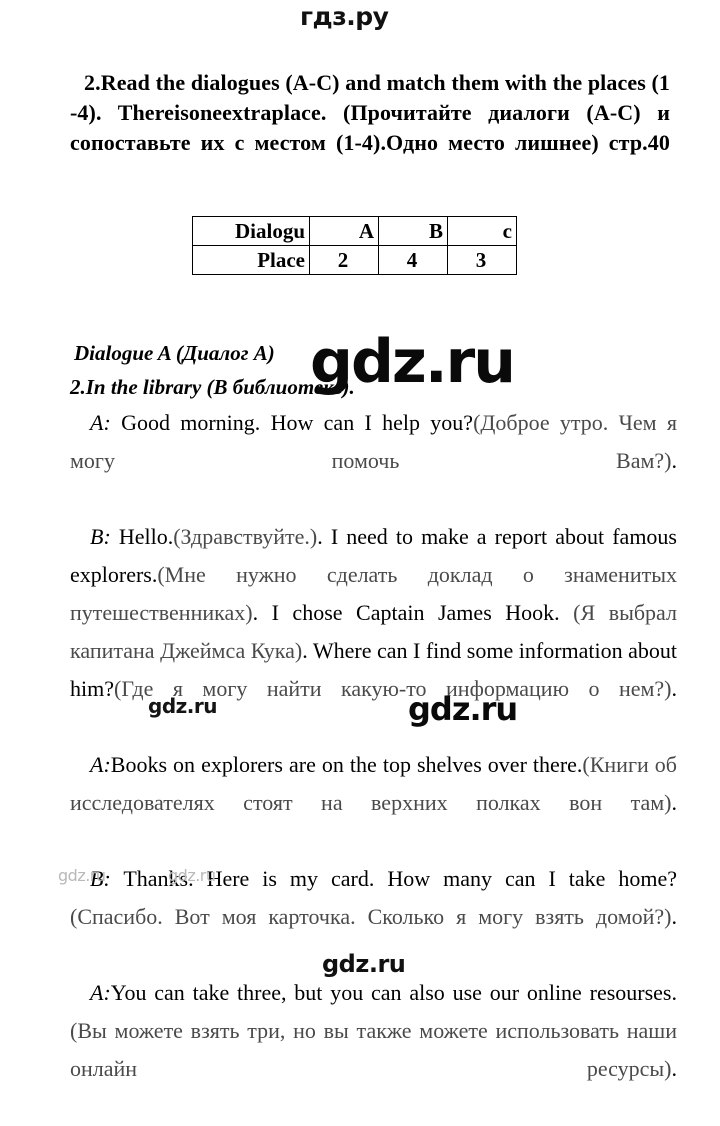 The height and width of the screenshot is (1126, 720). What do you see at coordinates (100, 536) in the screenshot?
I see `dialogue-speaker: B:` at bounding box center [100, 536].